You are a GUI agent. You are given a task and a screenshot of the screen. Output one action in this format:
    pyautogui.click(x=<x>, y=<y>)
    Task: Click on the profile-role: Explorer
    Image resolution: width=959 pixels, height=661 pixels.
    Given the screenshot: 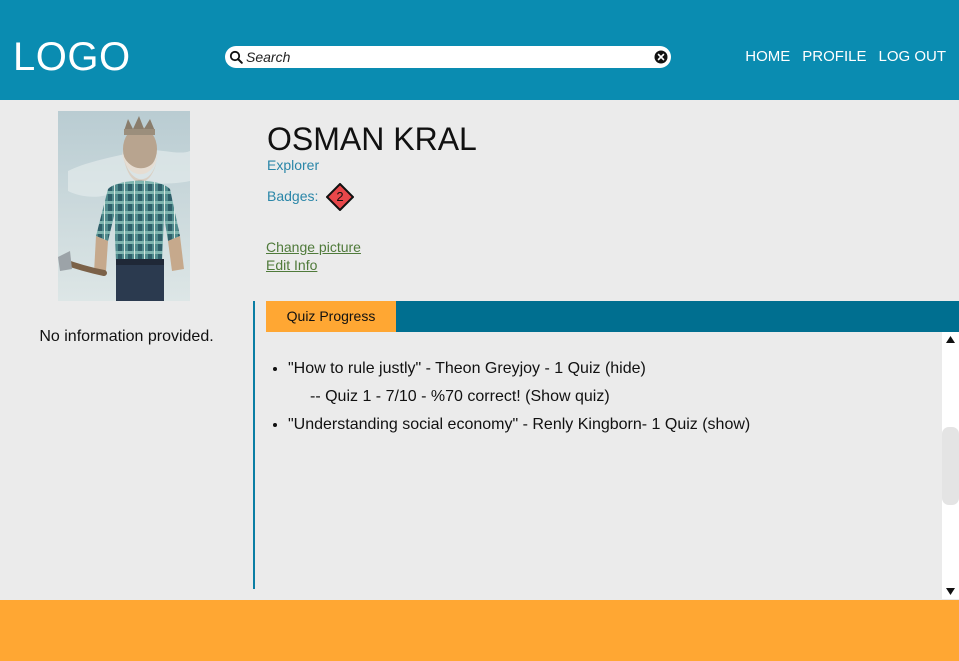 What is the action you would take?
    pyautogui.click(x=293, y=165)
    